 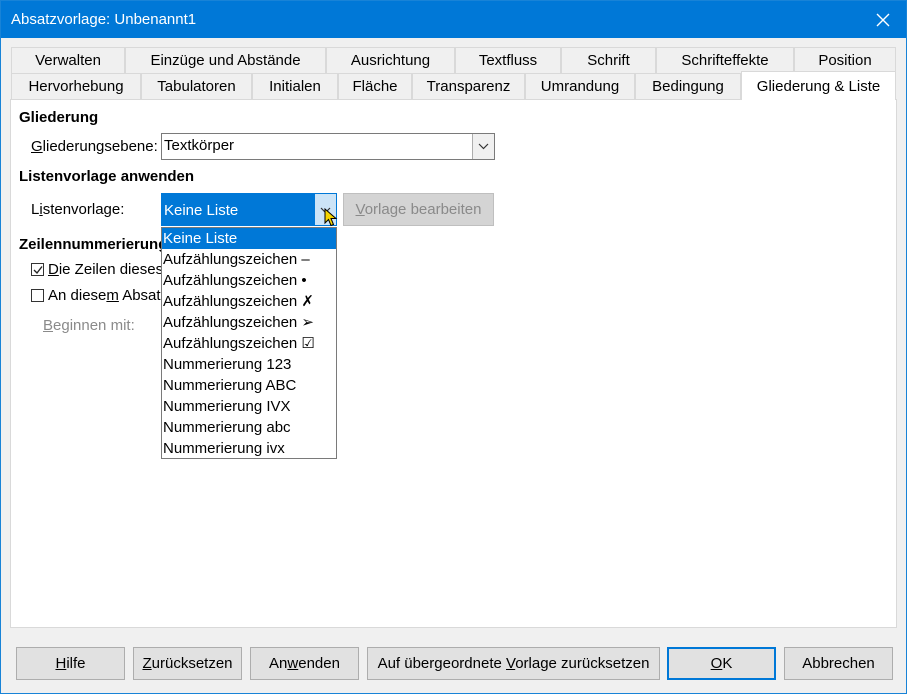 What do you see at coordinates (187, 663) in the screenshot?
I see `reset-button: Zurücksetzen` at bounding box center [187, 663].